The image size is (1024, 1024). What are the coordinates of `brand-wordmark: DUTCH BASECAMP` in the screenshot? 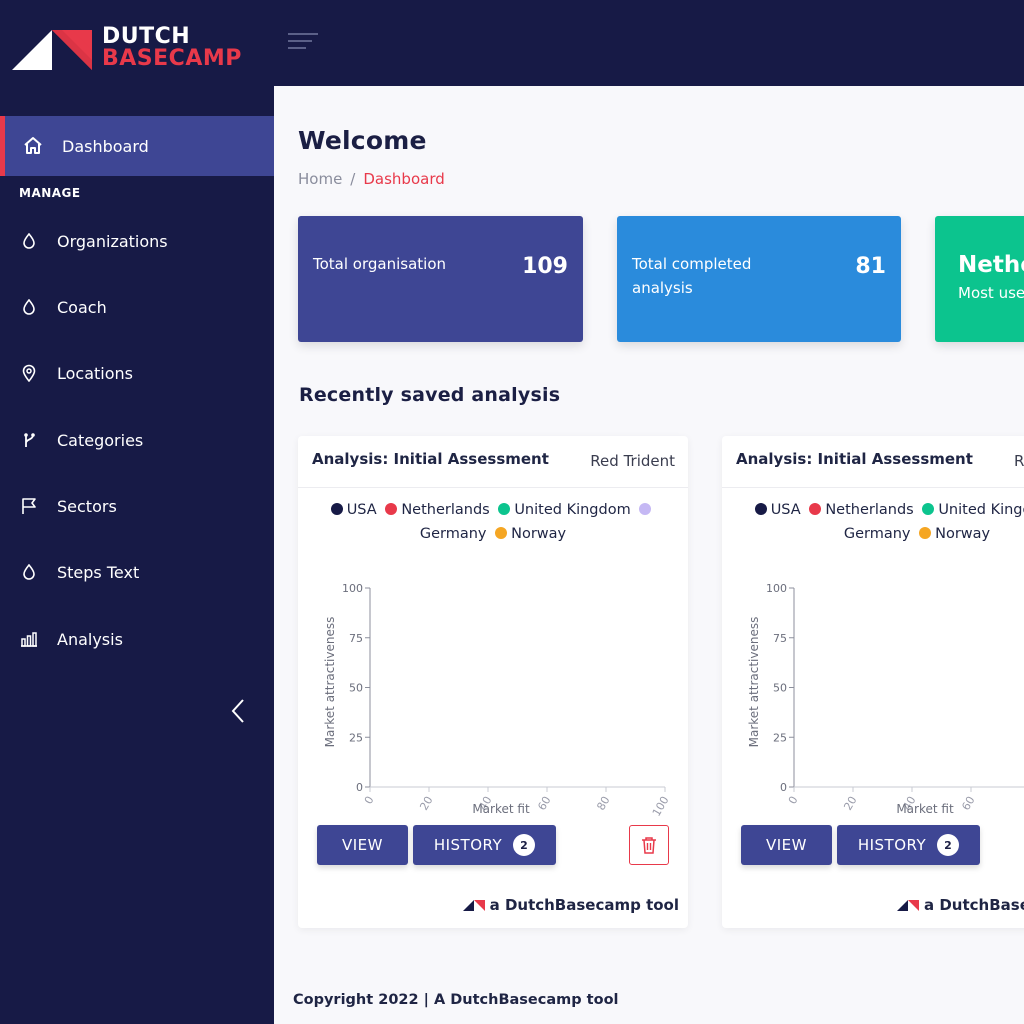 It's located at (172, 48).